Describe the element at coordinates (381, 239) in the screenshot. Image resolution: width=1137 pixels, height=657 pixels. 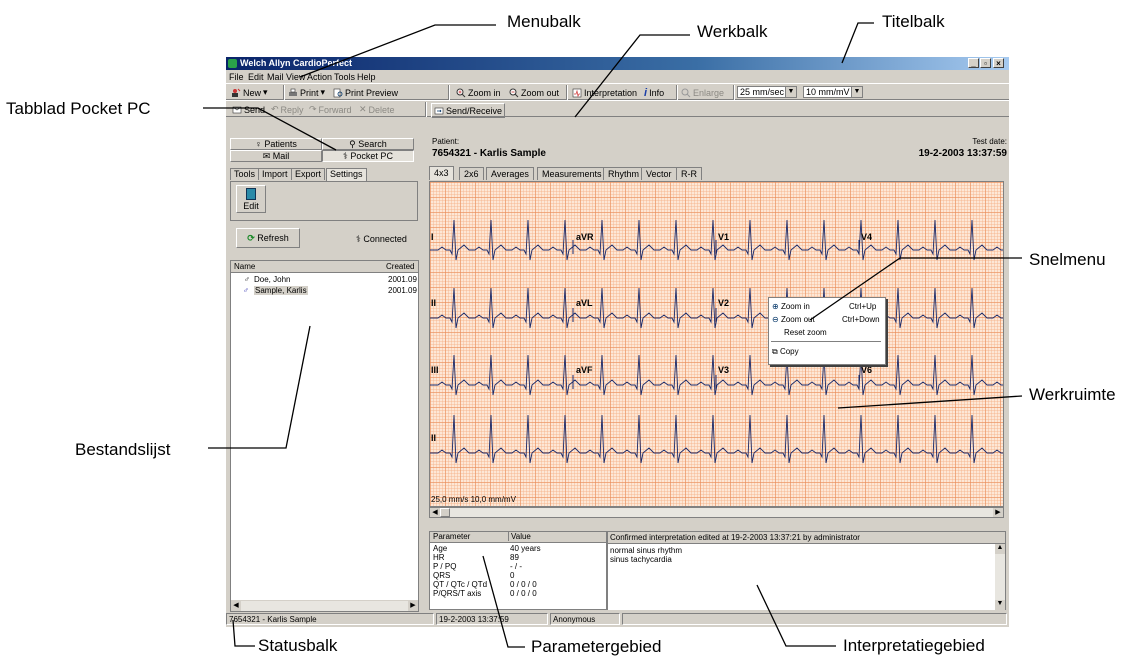
I see `connection-status: ⚕ Connected` at that location.